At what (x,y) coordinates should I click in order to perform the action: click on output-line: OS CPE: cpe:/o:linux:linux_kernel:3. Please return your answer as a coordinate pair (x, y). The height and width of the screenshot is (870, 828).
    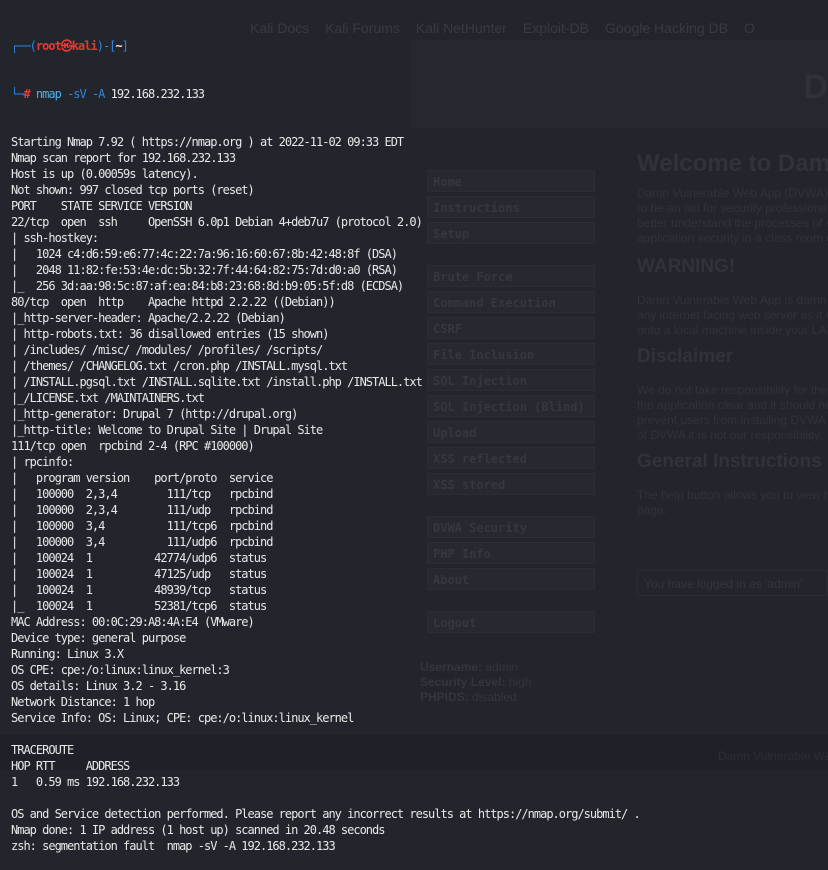
    Looking at the image, I should click on (120, 670).